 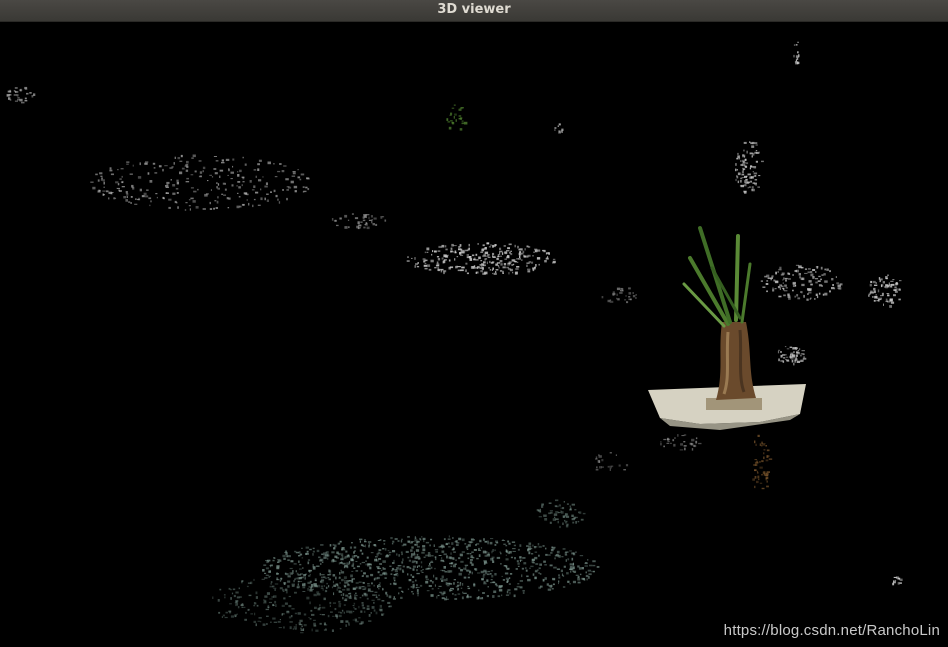 I want to click on window-titlebar: 3D viewer, so click(x=474, y=11).